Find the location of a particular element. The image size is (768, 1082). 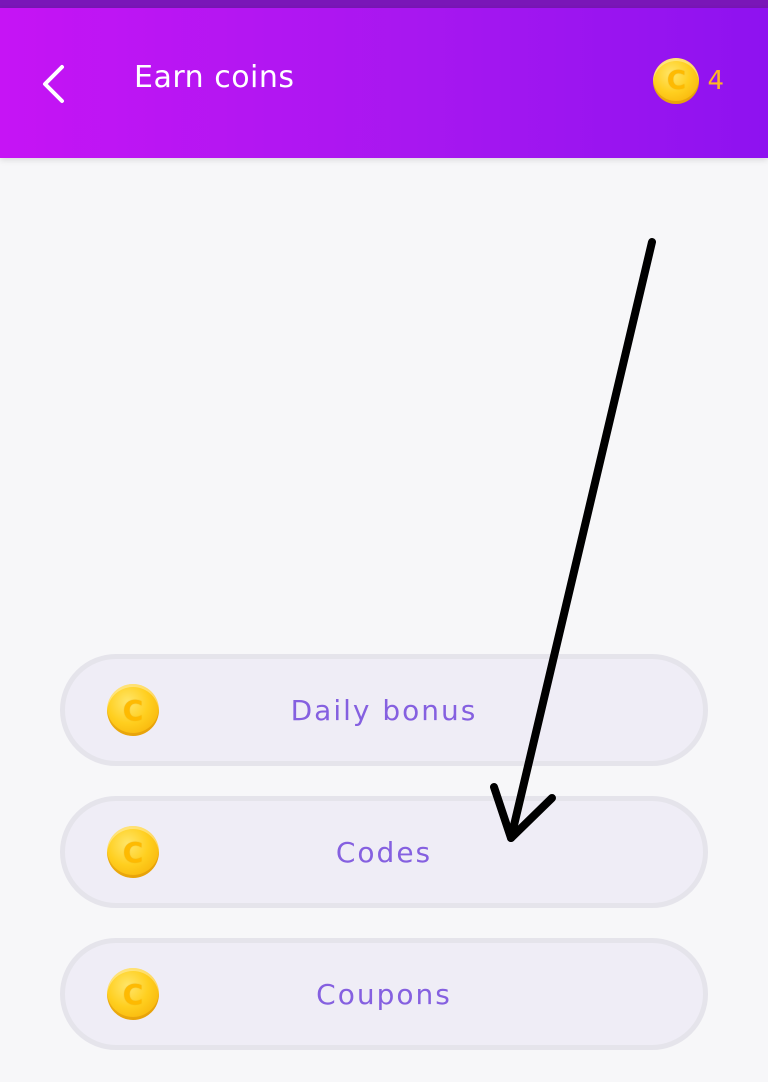

coin-glyph: C is located at coordinates (676, 81).